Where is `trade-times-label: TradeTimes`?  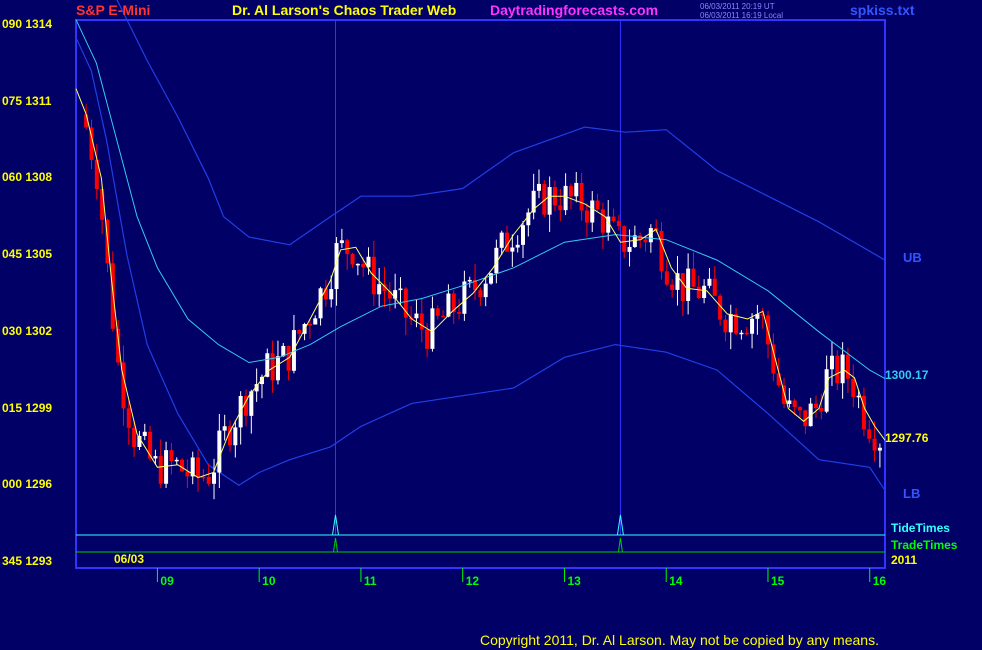 trade-times-label: TradeTimes is located at coordinates (924, 545).